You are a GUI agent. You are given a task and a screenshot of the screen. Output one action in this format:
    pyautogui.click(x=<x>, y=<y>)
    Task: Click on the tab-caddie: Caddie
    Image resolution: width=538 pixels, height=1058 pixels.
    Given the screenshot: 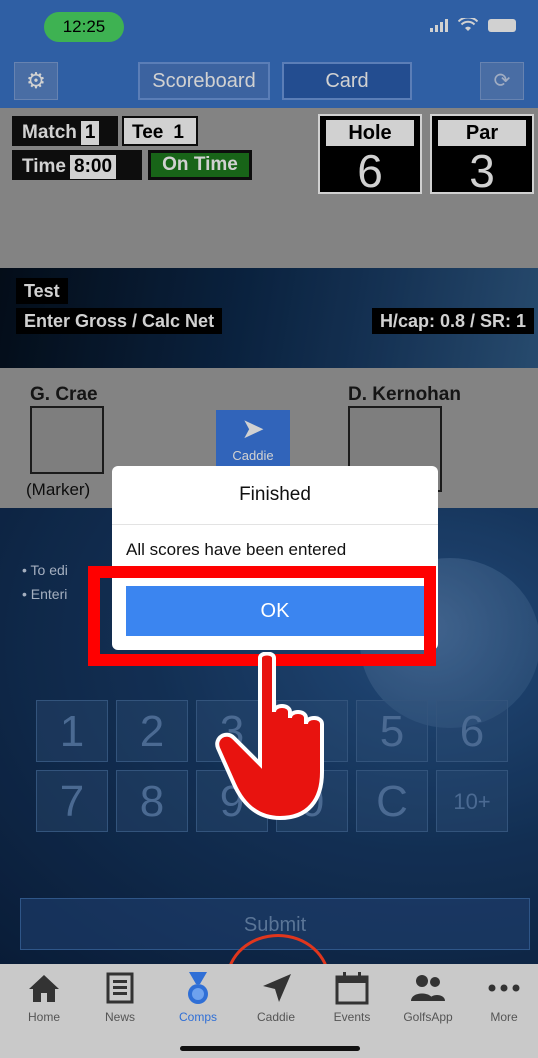 What is the action you would take?
    pyautogui.click(x=276, y=996)
    